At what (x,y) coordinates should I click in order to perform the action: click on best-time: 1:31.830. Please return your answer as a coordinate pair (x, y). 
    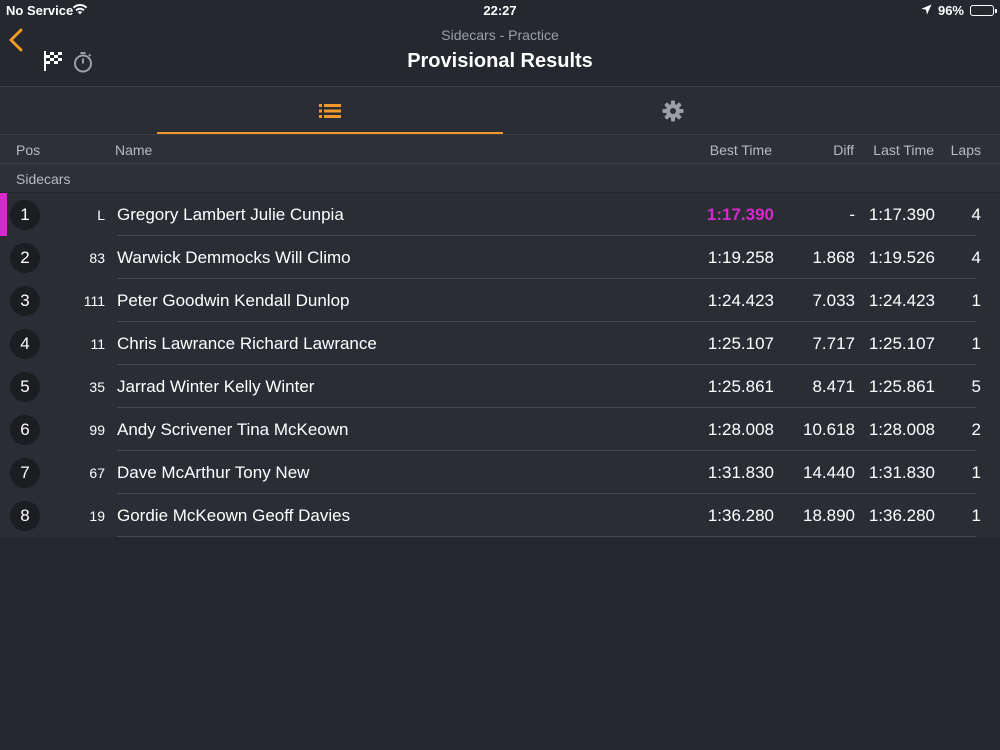
    Looking at the image, I should click on (740, 472).